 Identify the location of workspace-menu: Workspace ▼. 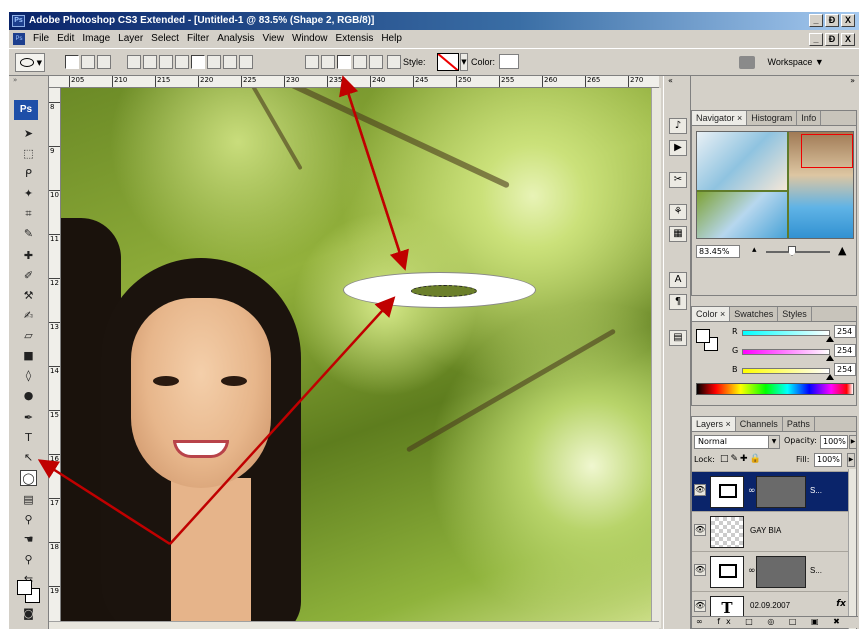
(789, 62).